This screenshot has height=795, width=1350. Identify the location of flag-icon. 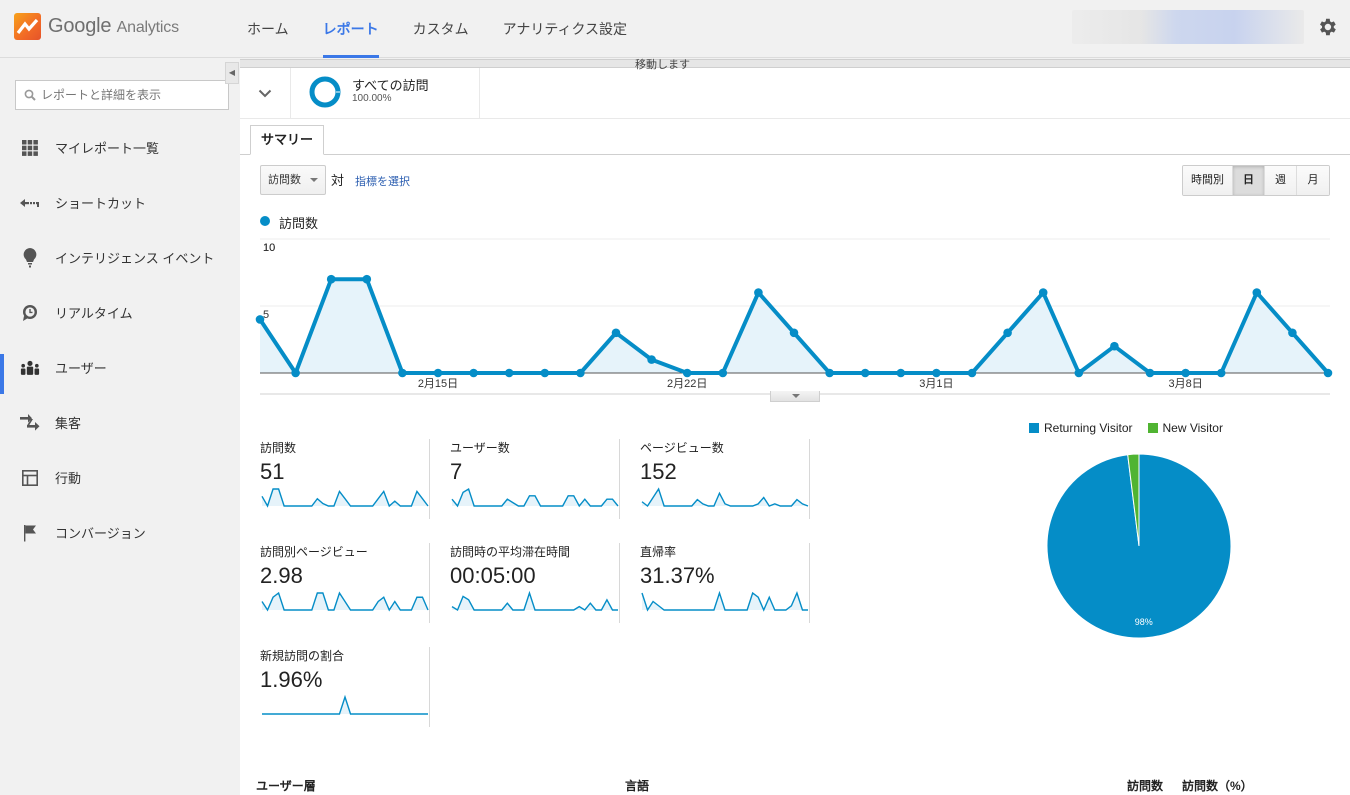
(30, 533).